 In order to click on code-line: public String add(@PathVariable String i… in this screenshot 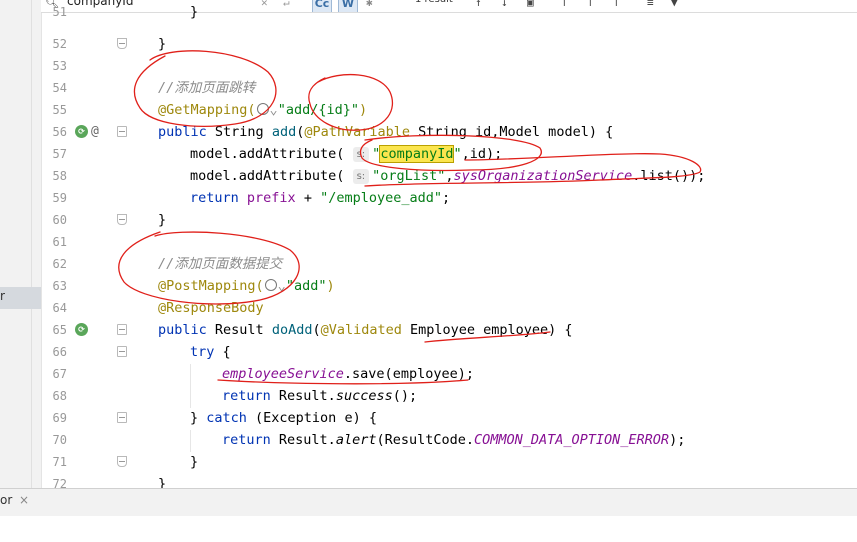, I will do `click(385, 132)`.